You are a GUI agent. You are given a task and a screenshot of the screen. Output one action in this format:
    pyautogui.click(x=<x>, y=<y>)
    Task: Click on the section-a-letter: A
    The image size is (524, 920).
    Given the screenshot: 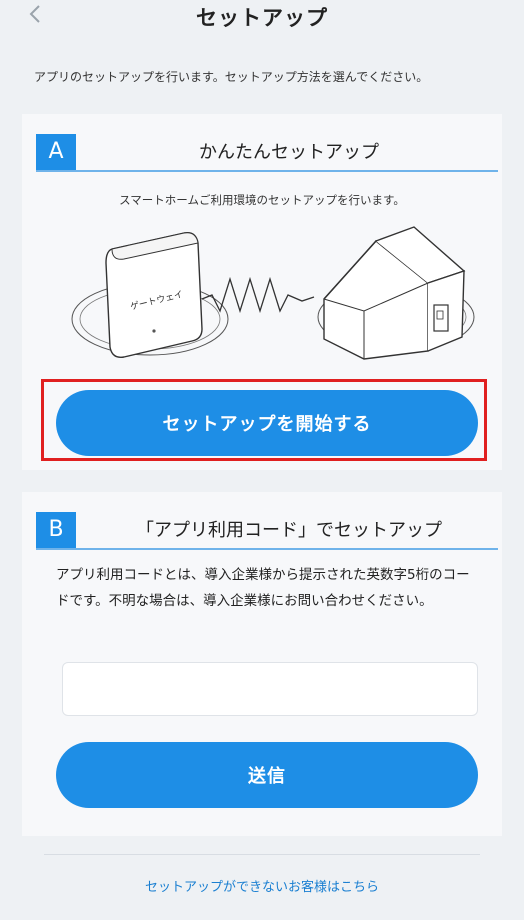 What is the action you would take?
    pyautogui.click(x=56, y=152)
    